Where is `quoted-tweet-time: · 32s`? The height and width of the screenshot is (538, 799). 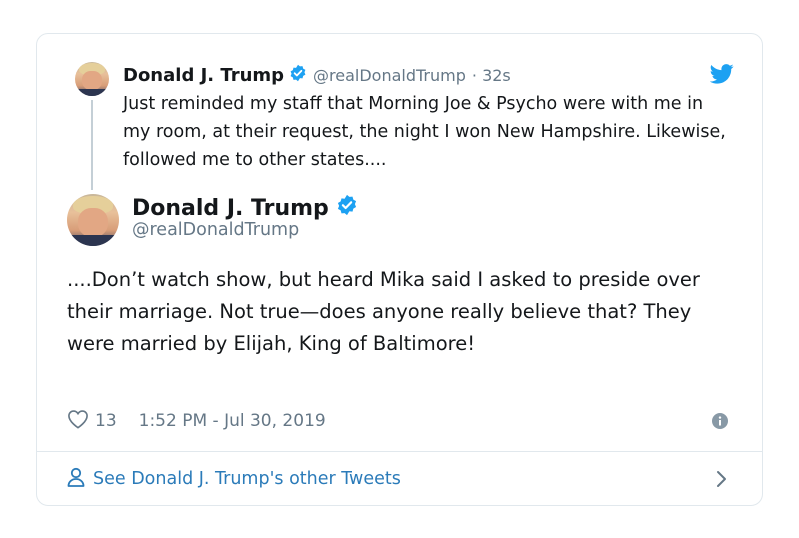
quoted-tweet-time: · 32s is located at coordinates (491, 75).